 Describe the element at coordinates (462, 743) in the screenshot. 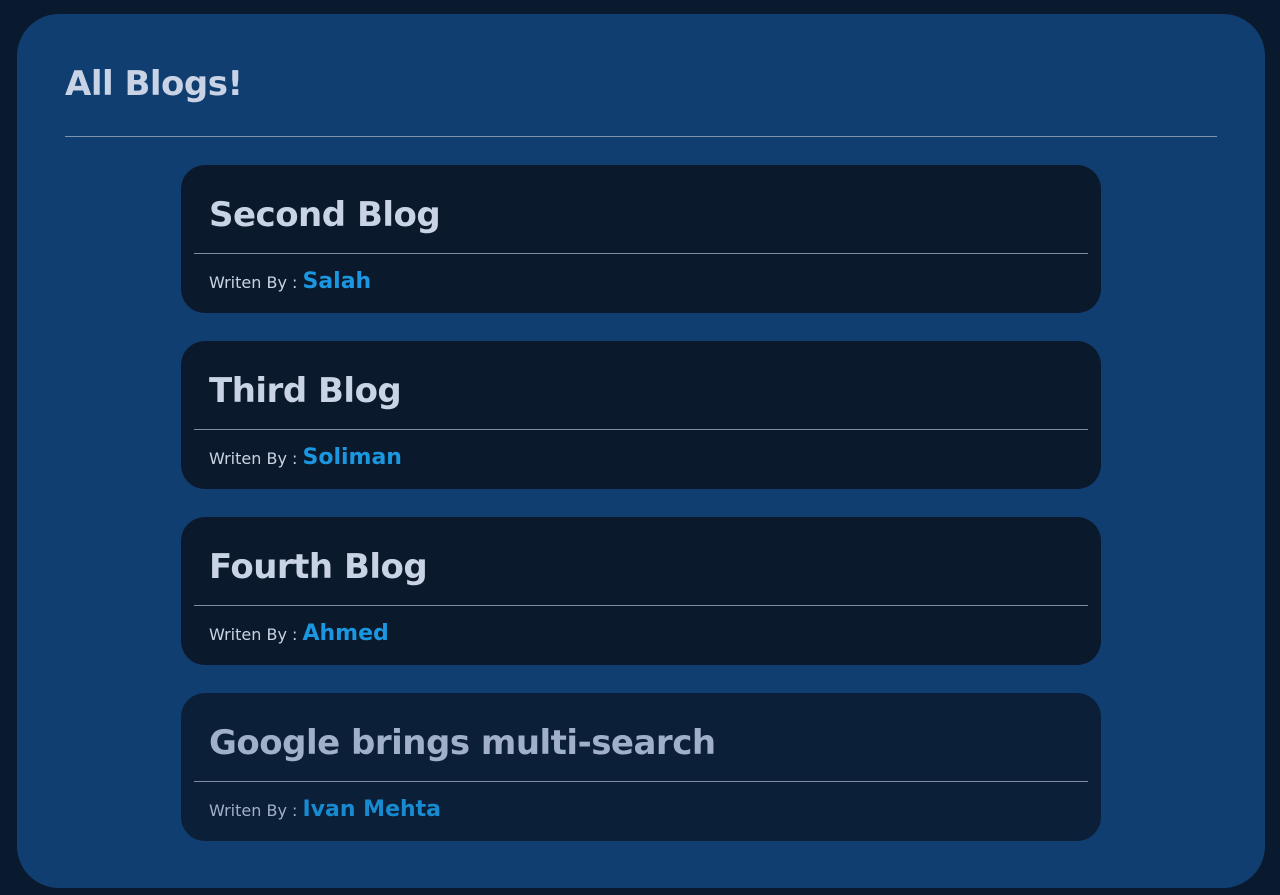

I see `blog-title: Google brings multi-search` at that location.